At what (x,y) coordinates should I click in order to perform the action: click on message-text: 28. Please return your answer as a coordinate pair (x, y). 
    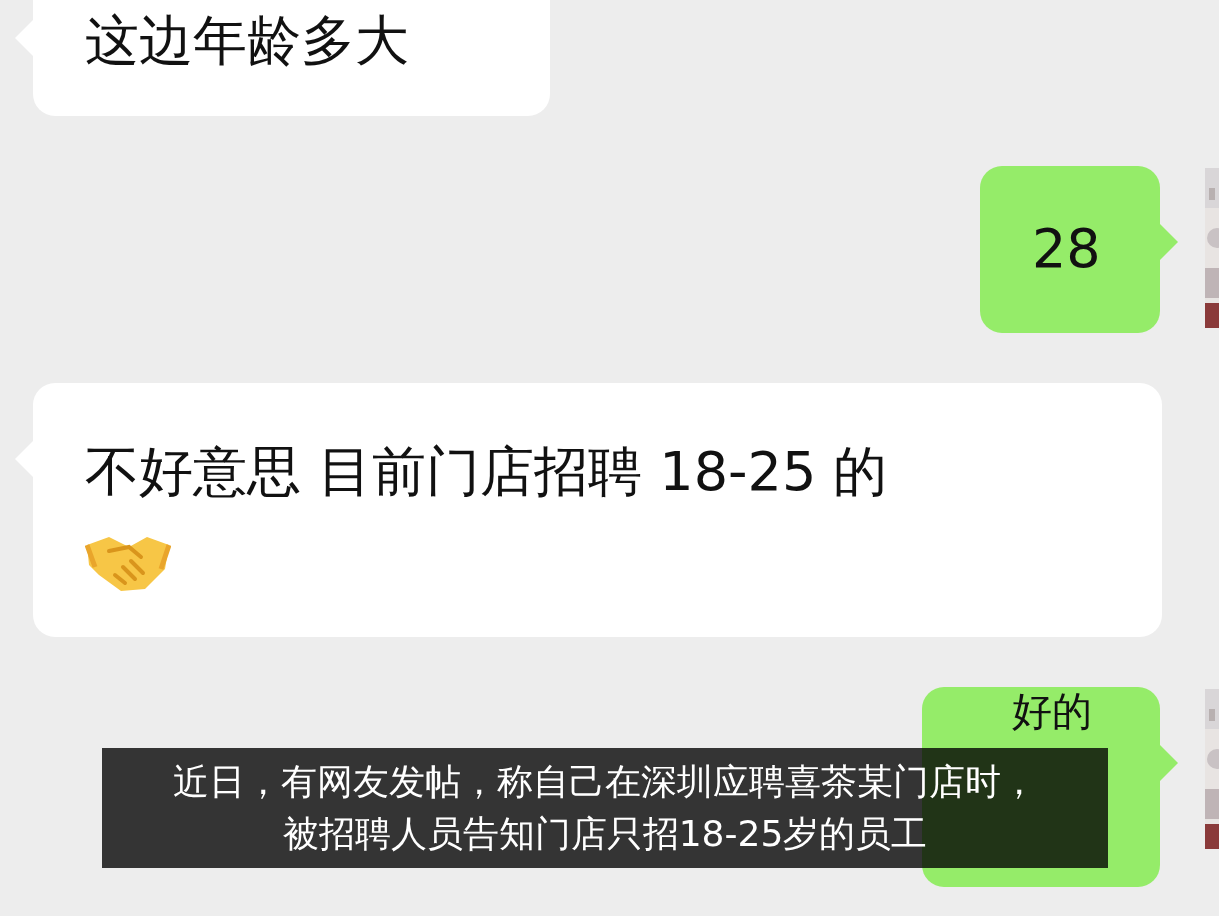
    Looking at the image, I should click on (1067, 249).